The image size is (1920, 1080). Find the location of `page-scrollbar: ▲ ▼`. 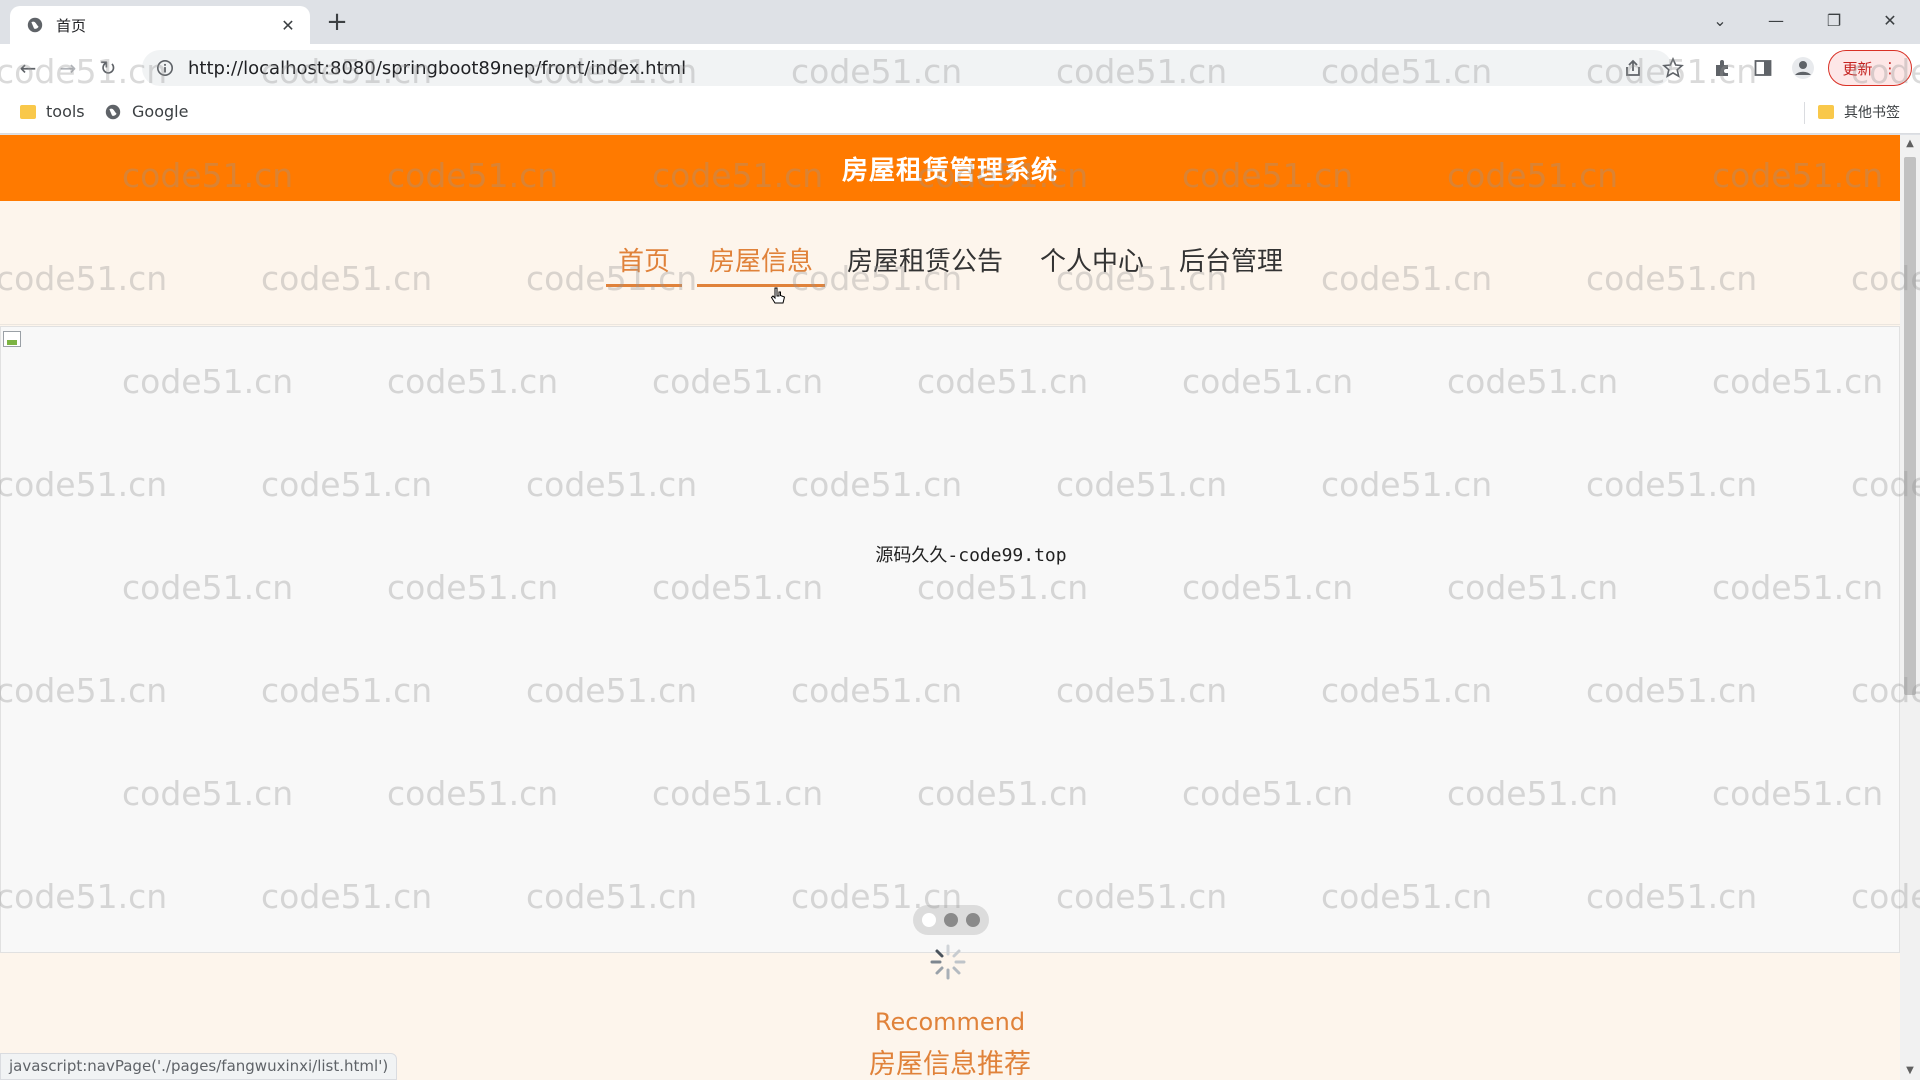

page-scrollbar: ▲ ▼ is located at coordinates (1910, 607).